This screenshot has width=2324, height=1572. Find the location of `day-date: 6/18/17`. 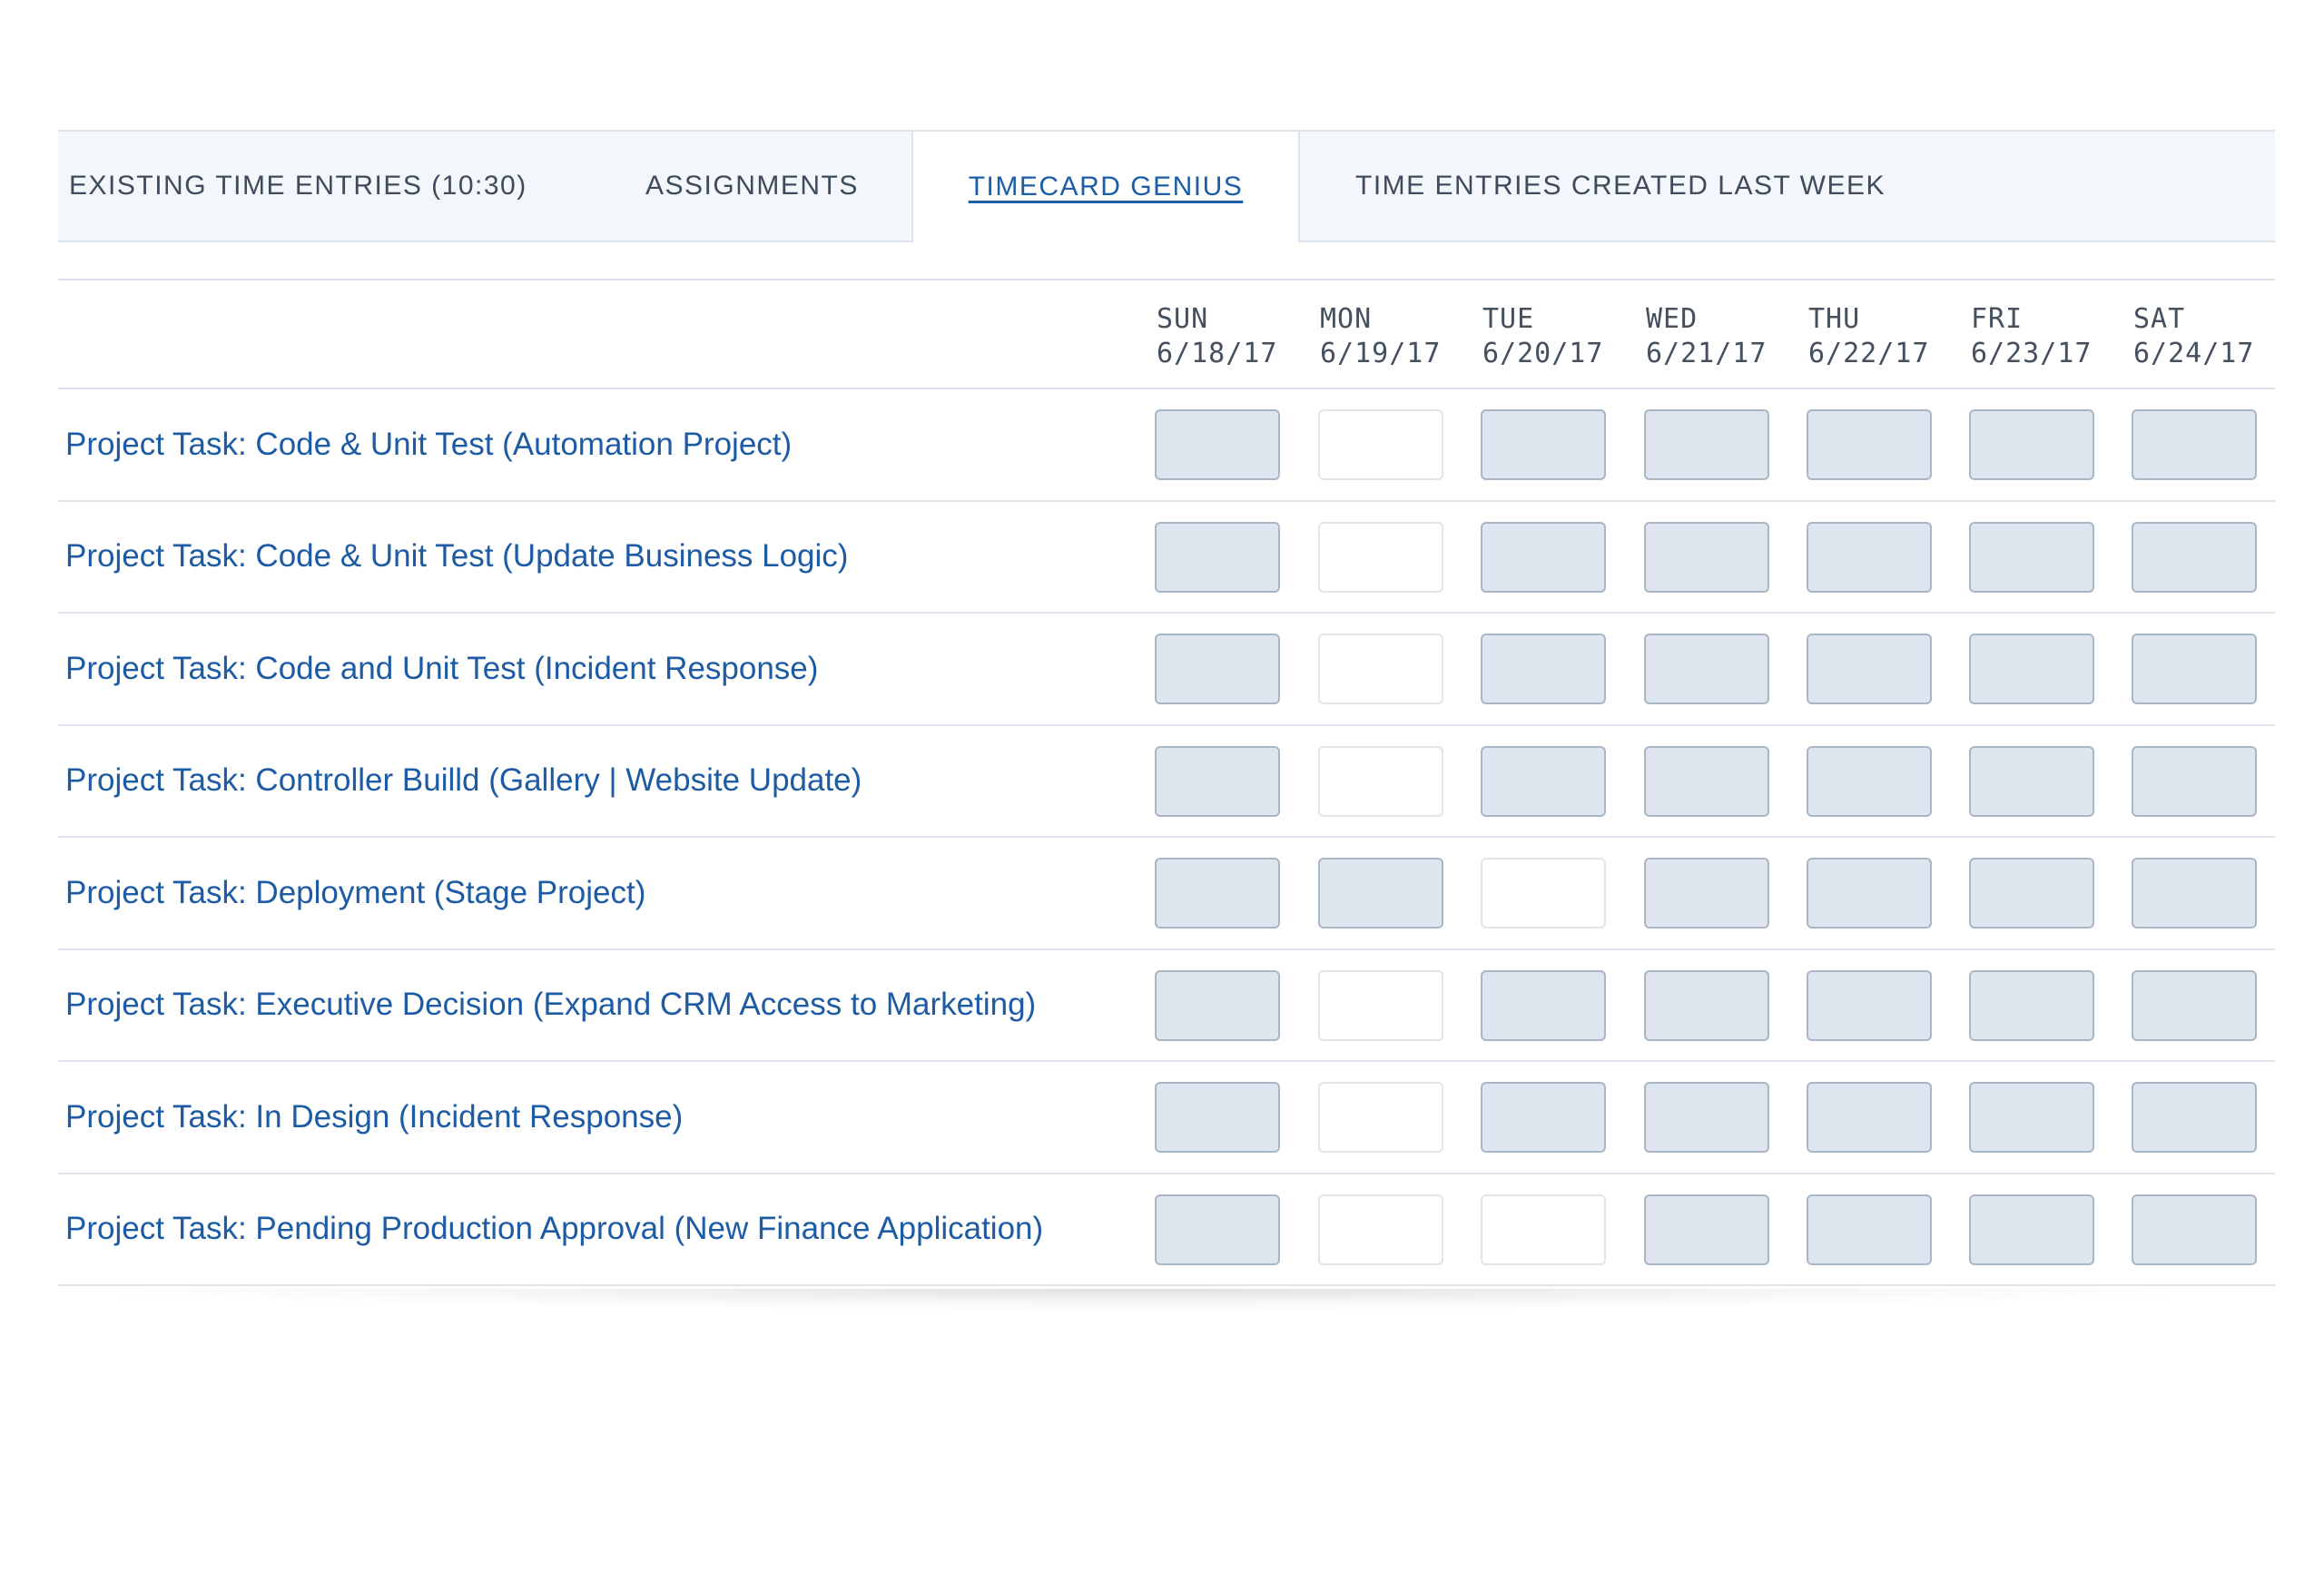

day-date: 6/18/17 is located at coordinates (1217, 353).